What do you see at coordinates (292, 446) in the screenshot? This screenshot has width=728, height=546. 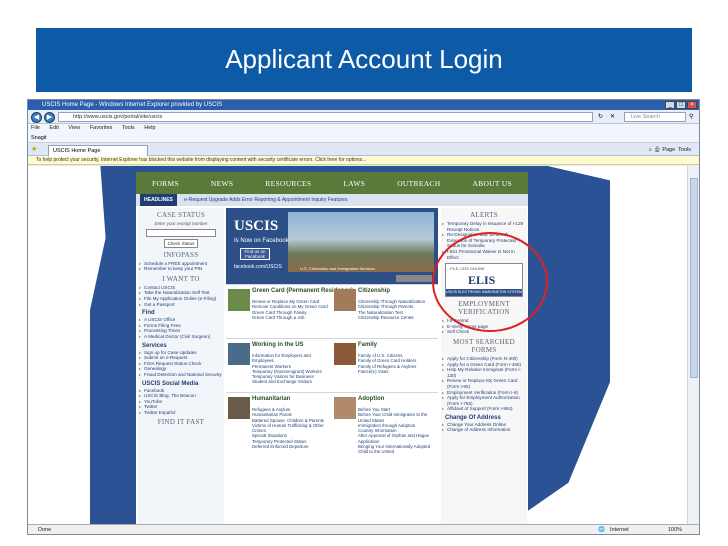 I see `humanitarian-link: Deferred Enforced Departure` at bounding box center [292, 446].